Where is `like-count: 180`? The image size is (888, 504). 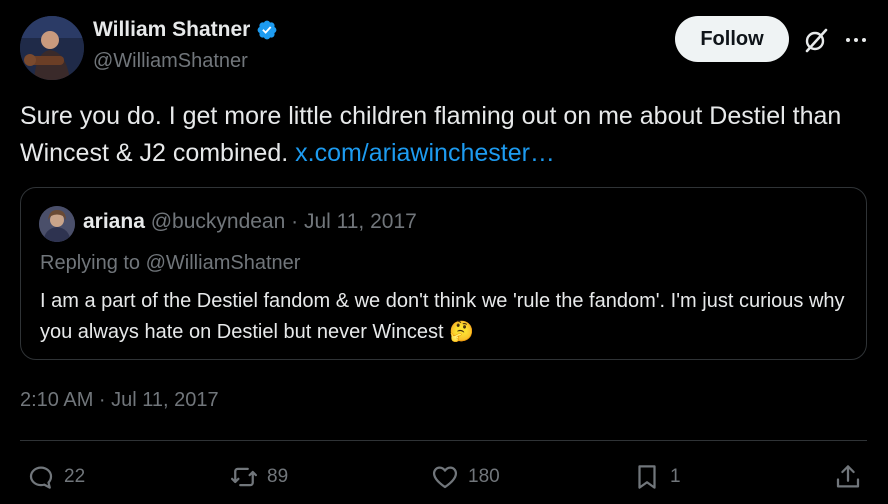 like-count: 180 is located at coordinates (484, 476).